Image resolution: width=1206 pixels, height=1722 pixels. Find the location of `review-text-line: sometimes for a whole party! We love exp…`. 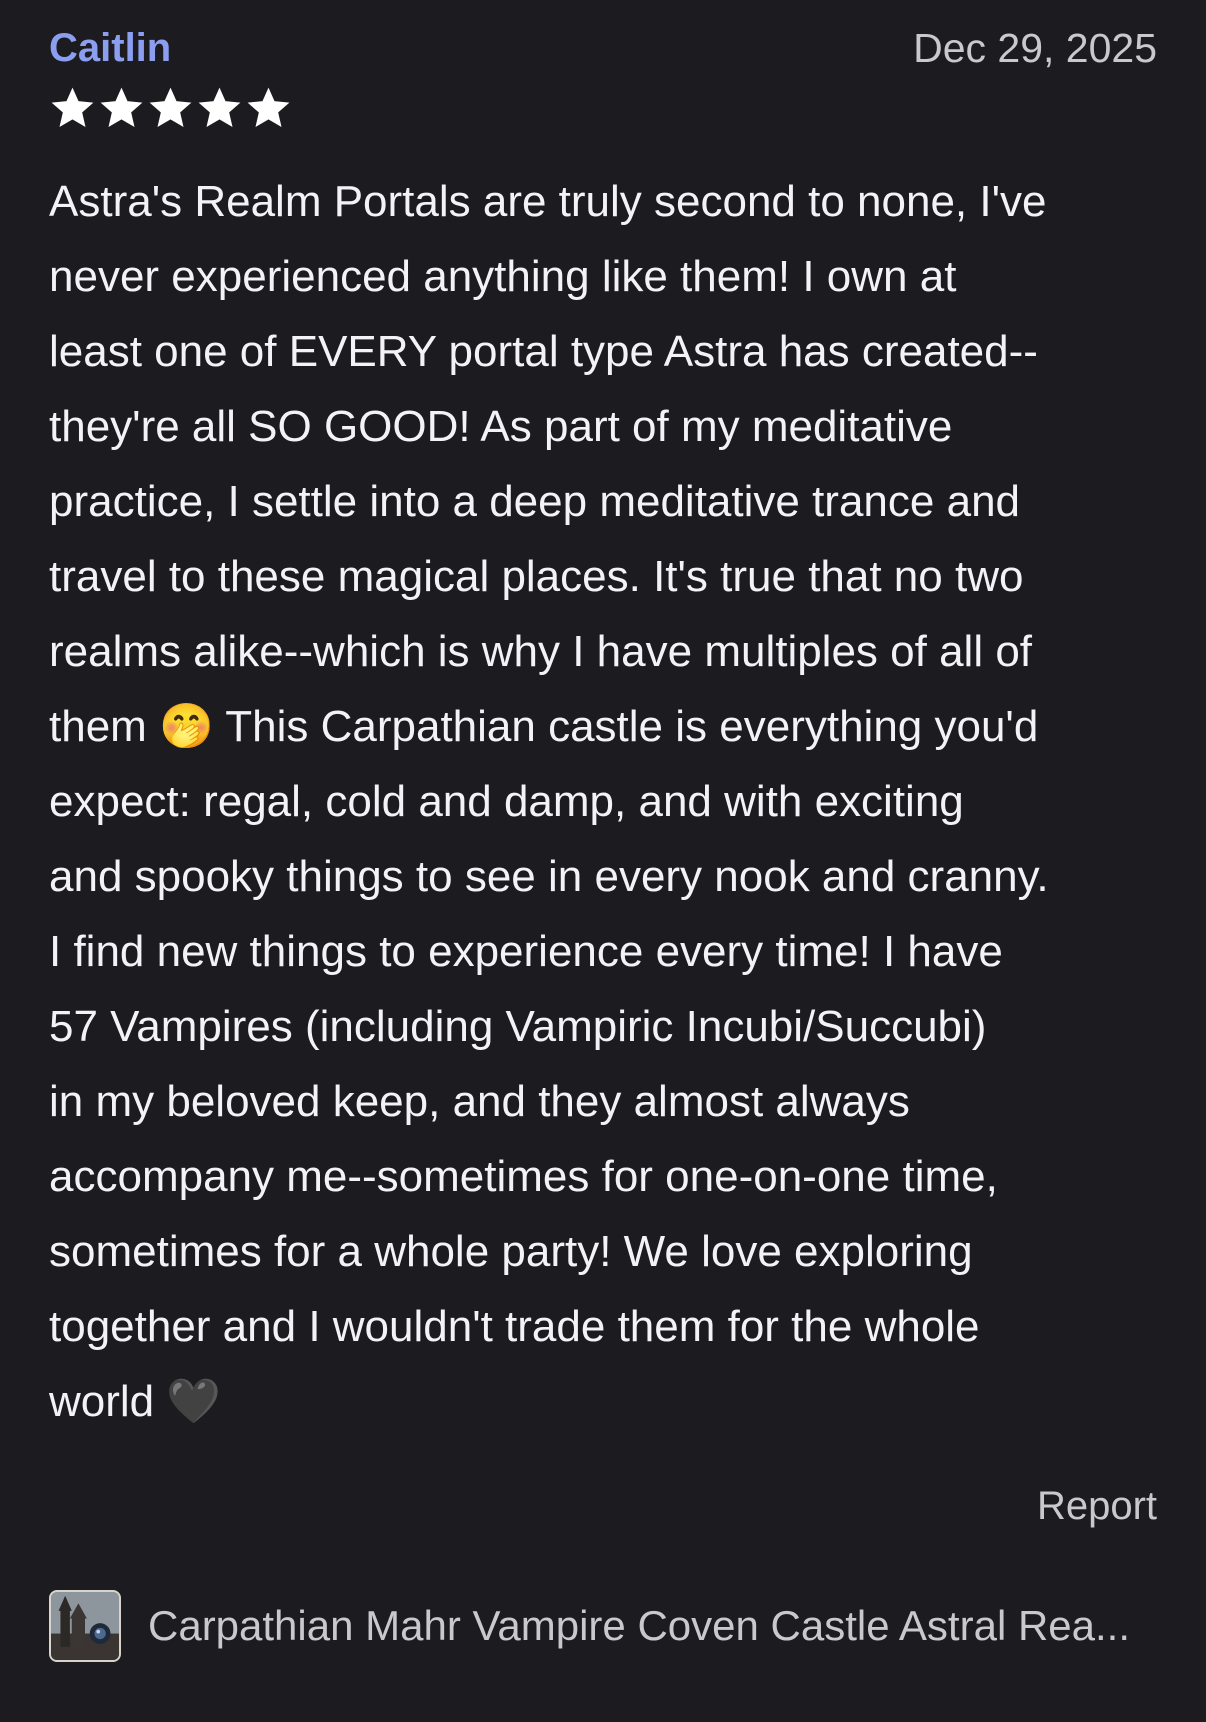

review-text-line: sometimes for a whole party! We love exp… is located at coordinates (511, 1251).